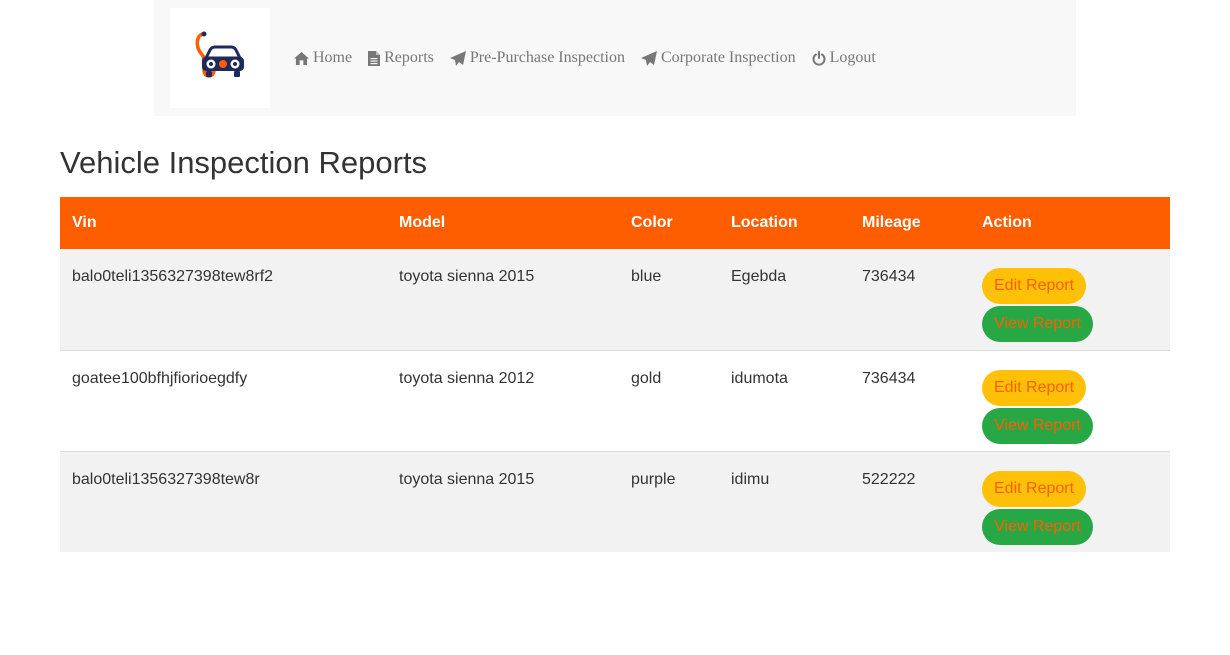  Describe the element at coordinates (1007, 222) in the screenshot. I see `column-header-action: Action` at that location.